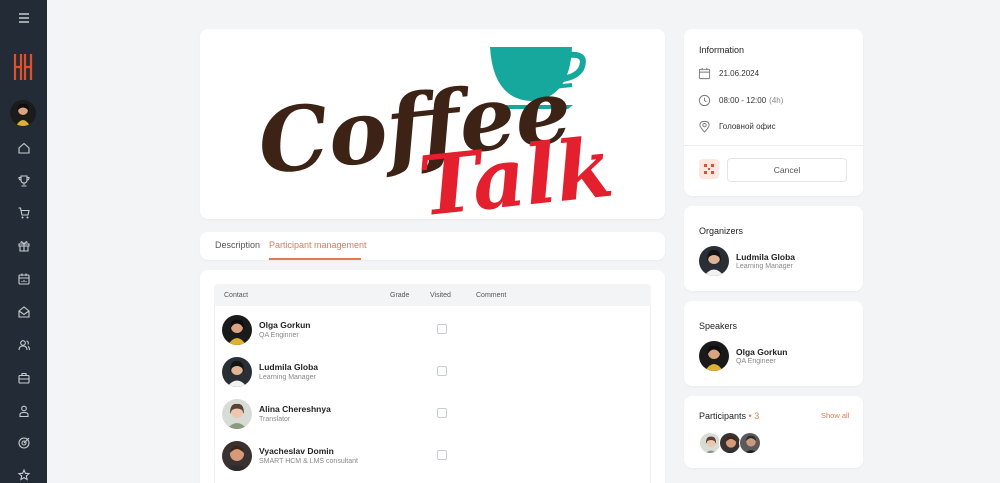  What do you see at coordinates (318, 245) in the screenshot?
I see `tab-participant-management: Participant management` at bounding box center [318, 245].